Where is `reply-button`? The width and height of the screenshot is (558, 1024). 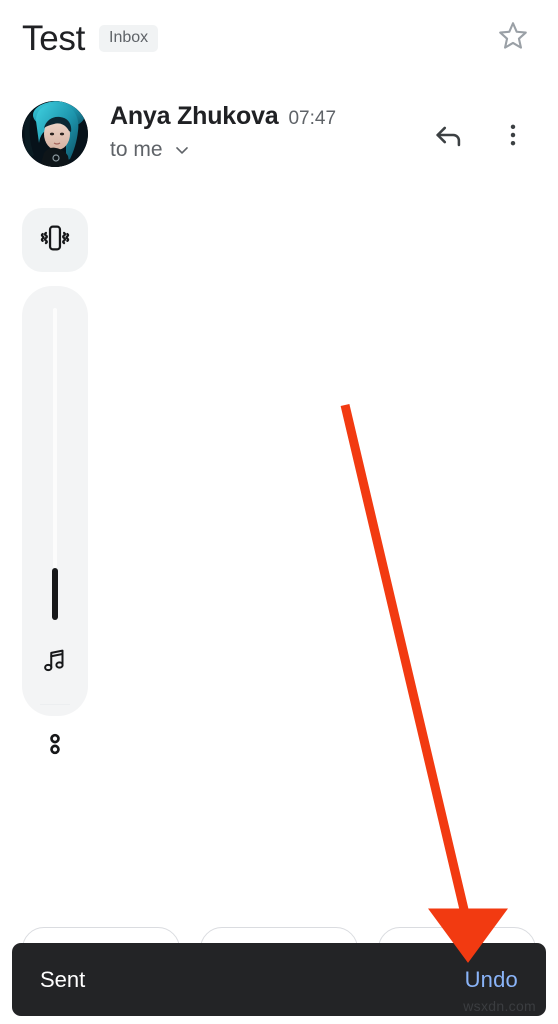 reply-button is located at coordinates (449, 137).